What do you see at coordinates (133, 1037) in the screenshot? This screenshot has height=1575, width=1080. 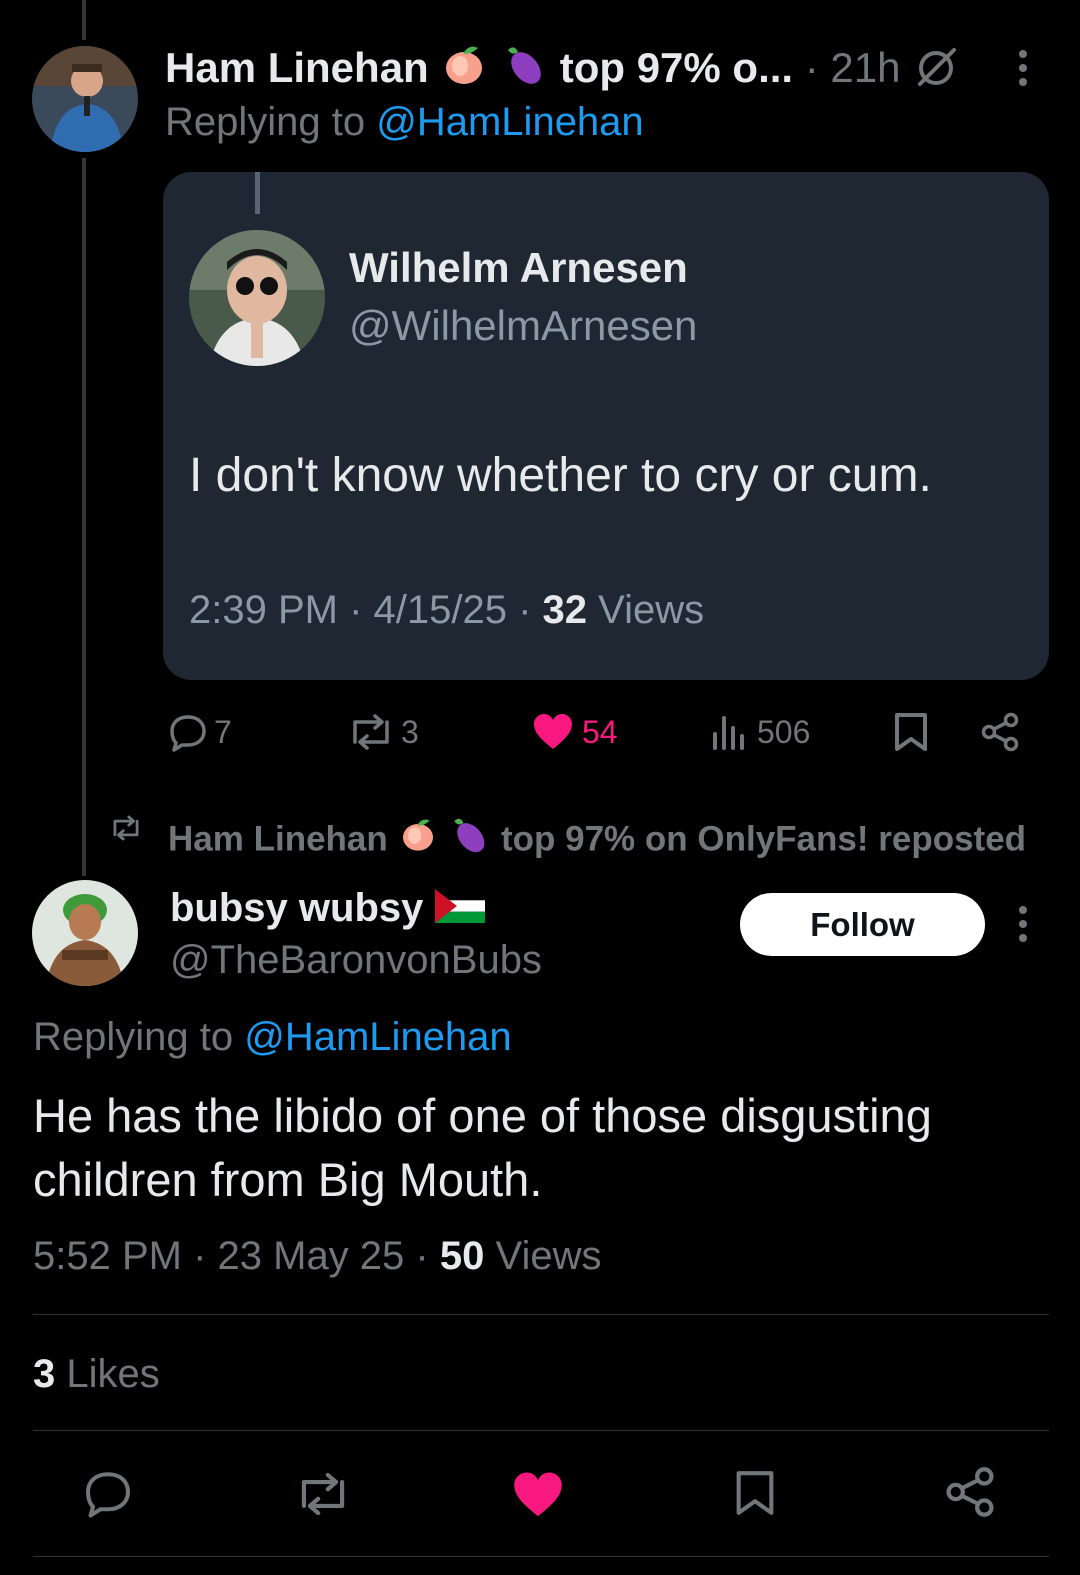 I see `main-replying-prefix: Replying to` at bounding box center [133, 1037].